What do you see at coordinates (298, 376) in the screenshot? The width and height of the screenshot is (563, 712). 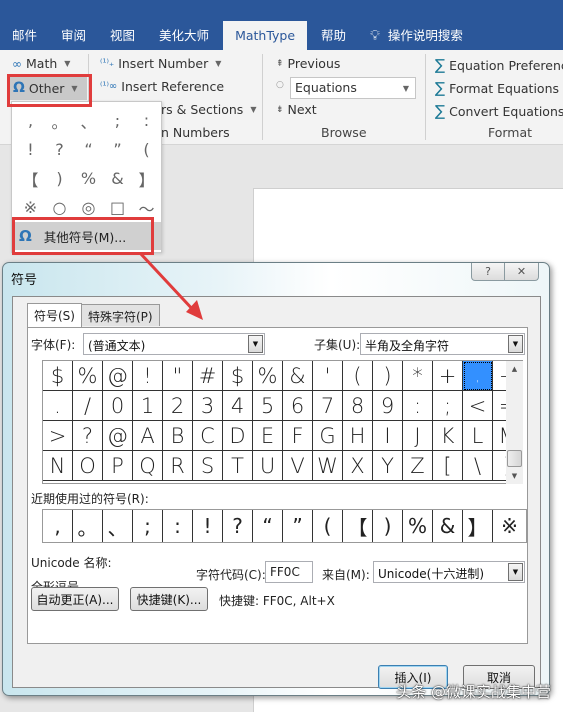 I see `symbol-cell: &` at bounding box center [298, 376].